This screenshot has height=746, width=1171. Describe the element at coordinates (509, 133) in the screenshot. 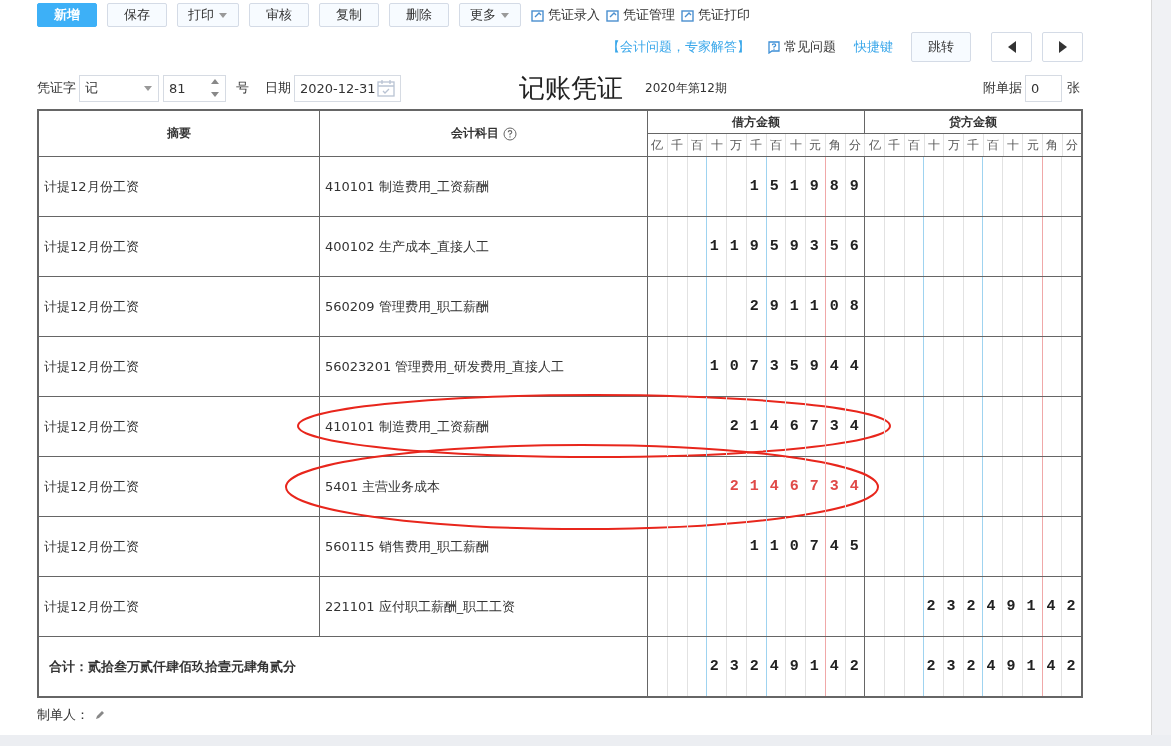

I see `help-icon` at that location.